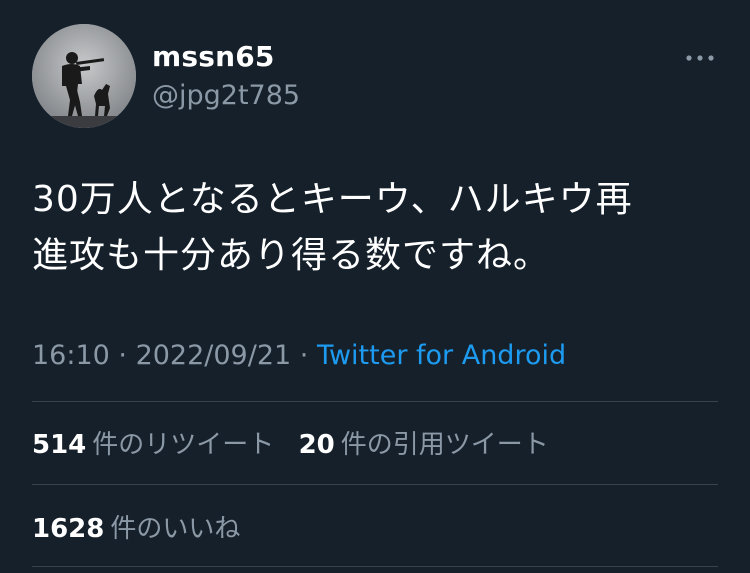 The height and width of the screenshot is (573, 750). What do you see at coordinates (71, 355) in the screenshot?
I see `tweet-time: 16:10` at bounding box center [71, 355].